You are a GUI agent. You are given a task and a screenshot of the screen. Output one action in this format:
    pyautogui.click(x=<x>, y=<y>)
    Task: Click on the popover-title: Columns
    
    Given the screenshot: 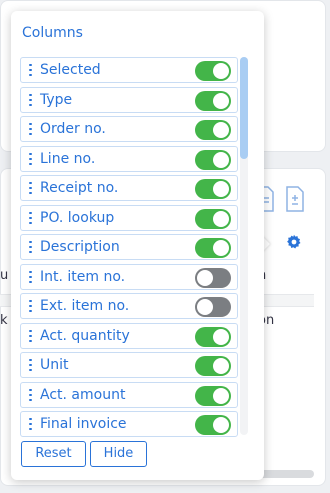 What is the action you would take?
    pyautogui.click(x=52, y=33)
    